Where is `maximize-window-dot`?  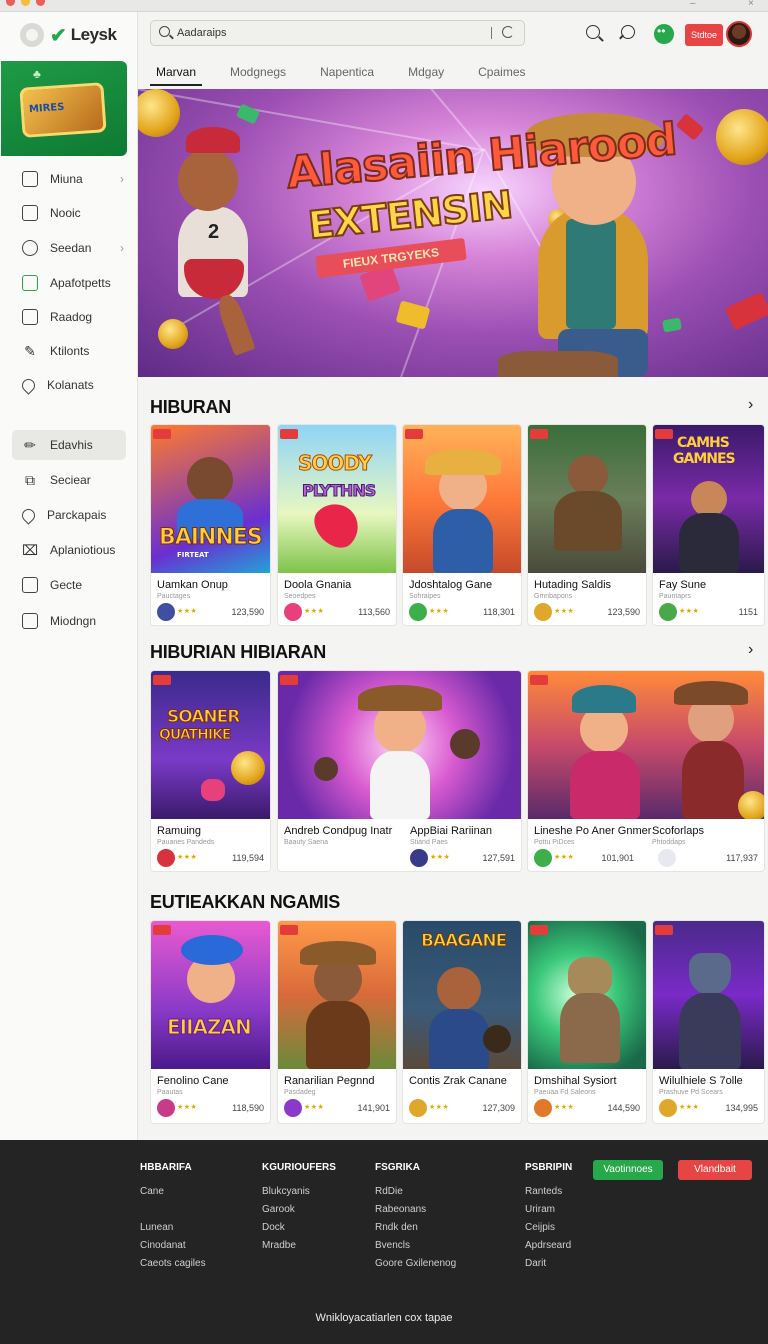
maximize-window-dot is located at coordinates (40, 3).